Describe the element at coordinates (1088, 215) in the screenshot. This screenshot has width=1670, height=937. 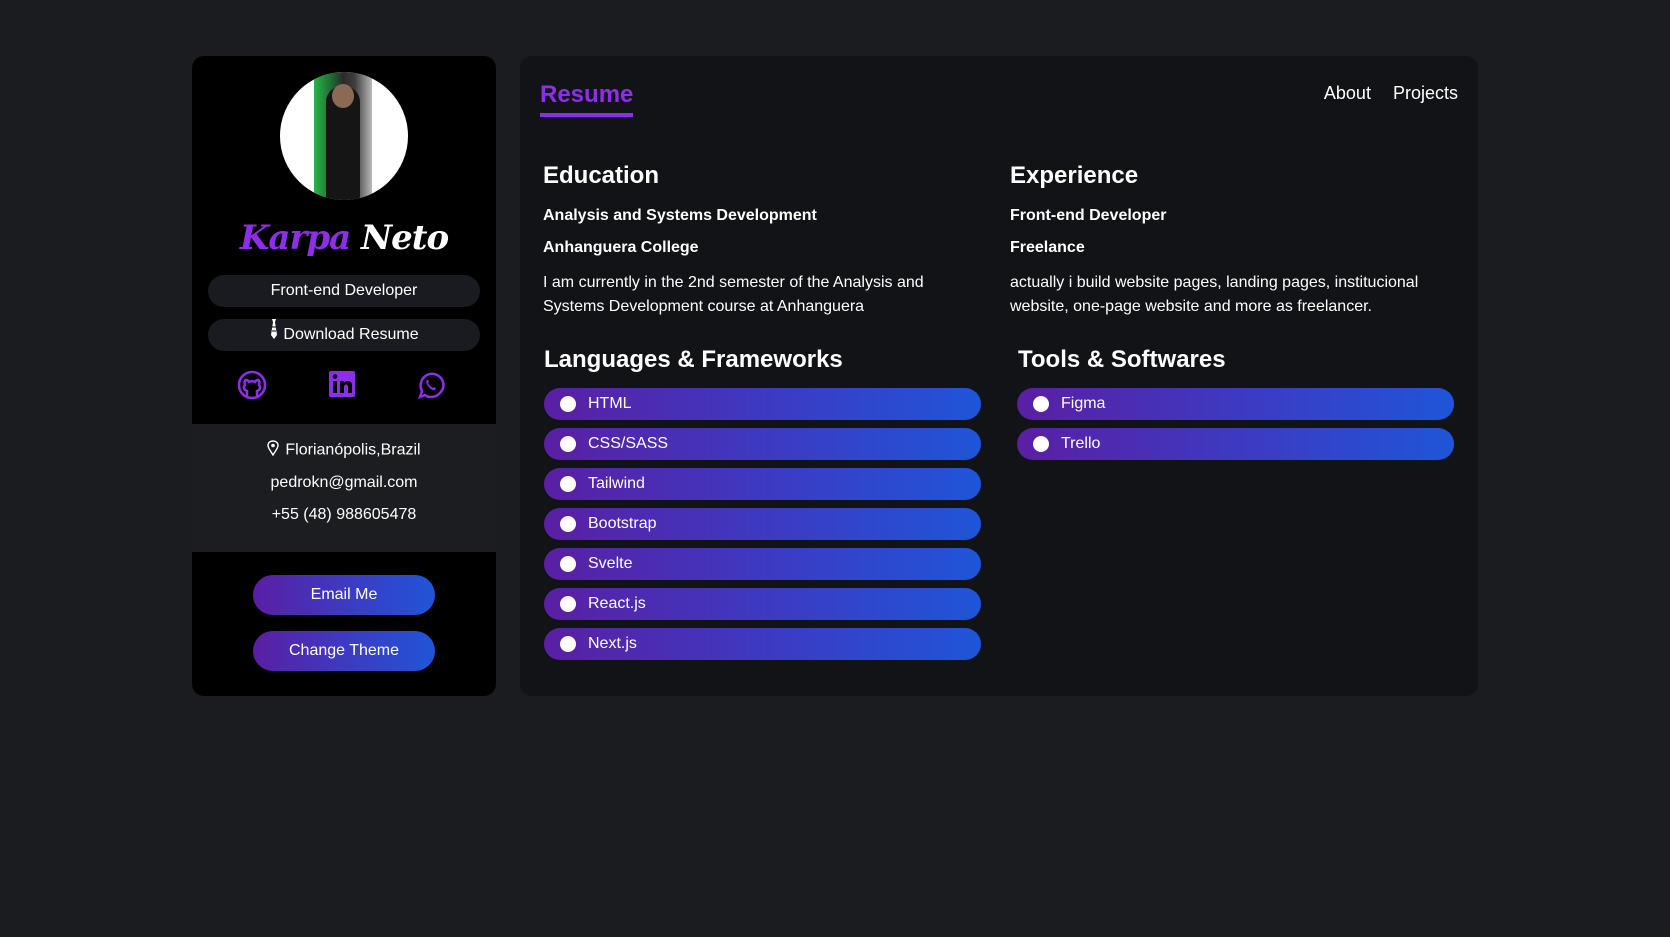
I see `experience-role: Front-end Developer` at that location.